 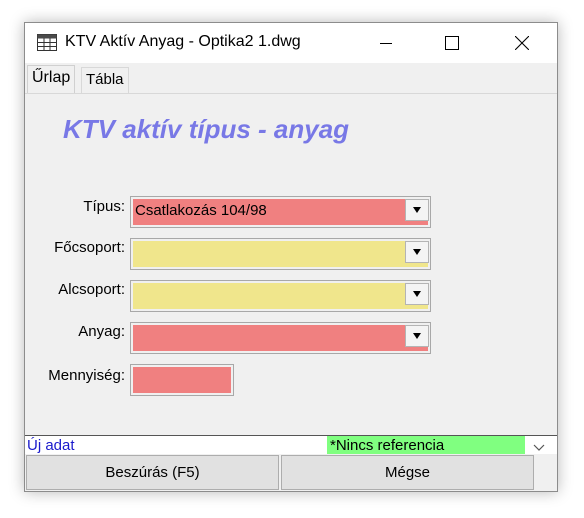 I want to click on anyag-combo-value, so click(x=280, y=338).